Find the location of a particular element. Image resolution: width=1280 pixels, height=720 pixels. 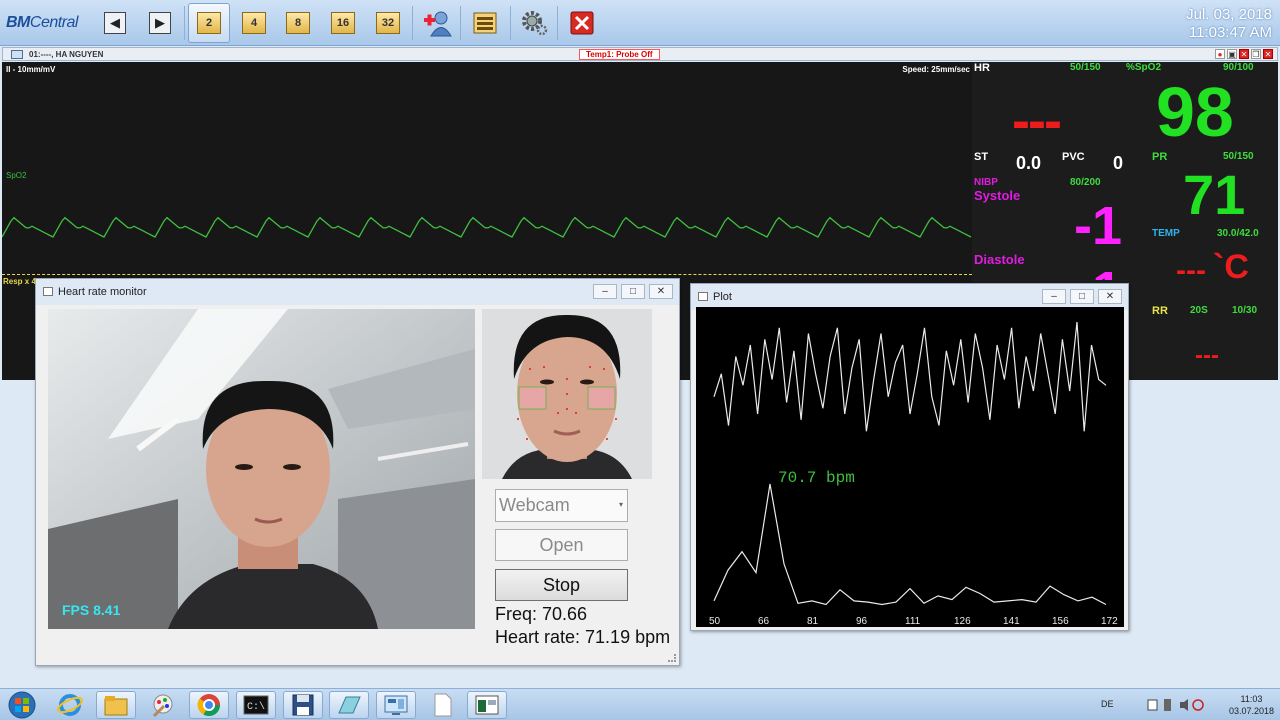

stop-button: Stop is located at coordinates (561, 585).